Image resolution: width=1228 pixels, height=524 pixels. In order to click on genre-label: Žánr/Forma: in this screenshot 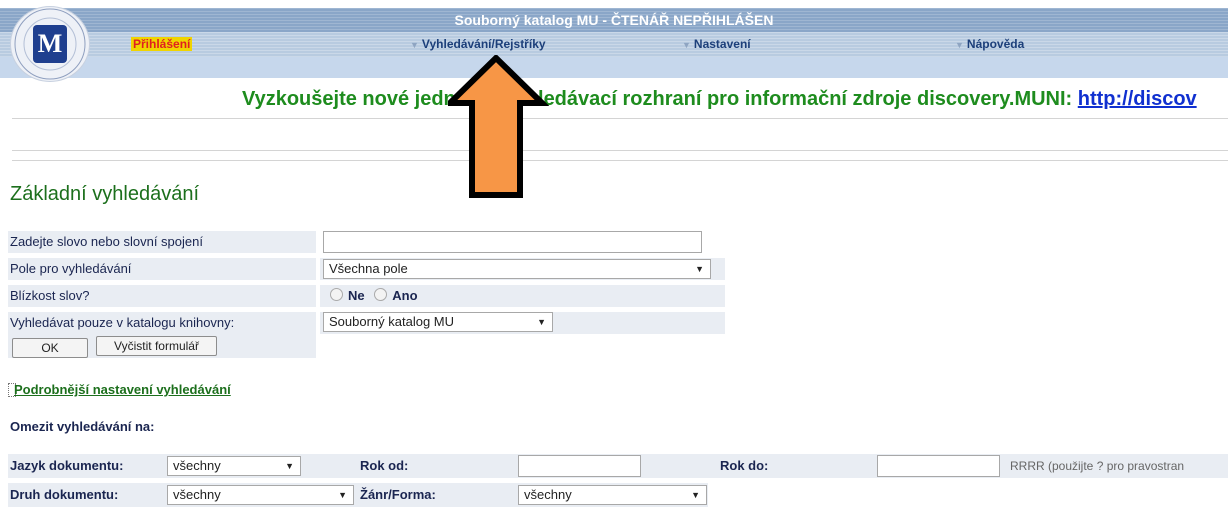, I will do `click(398, 494)`.